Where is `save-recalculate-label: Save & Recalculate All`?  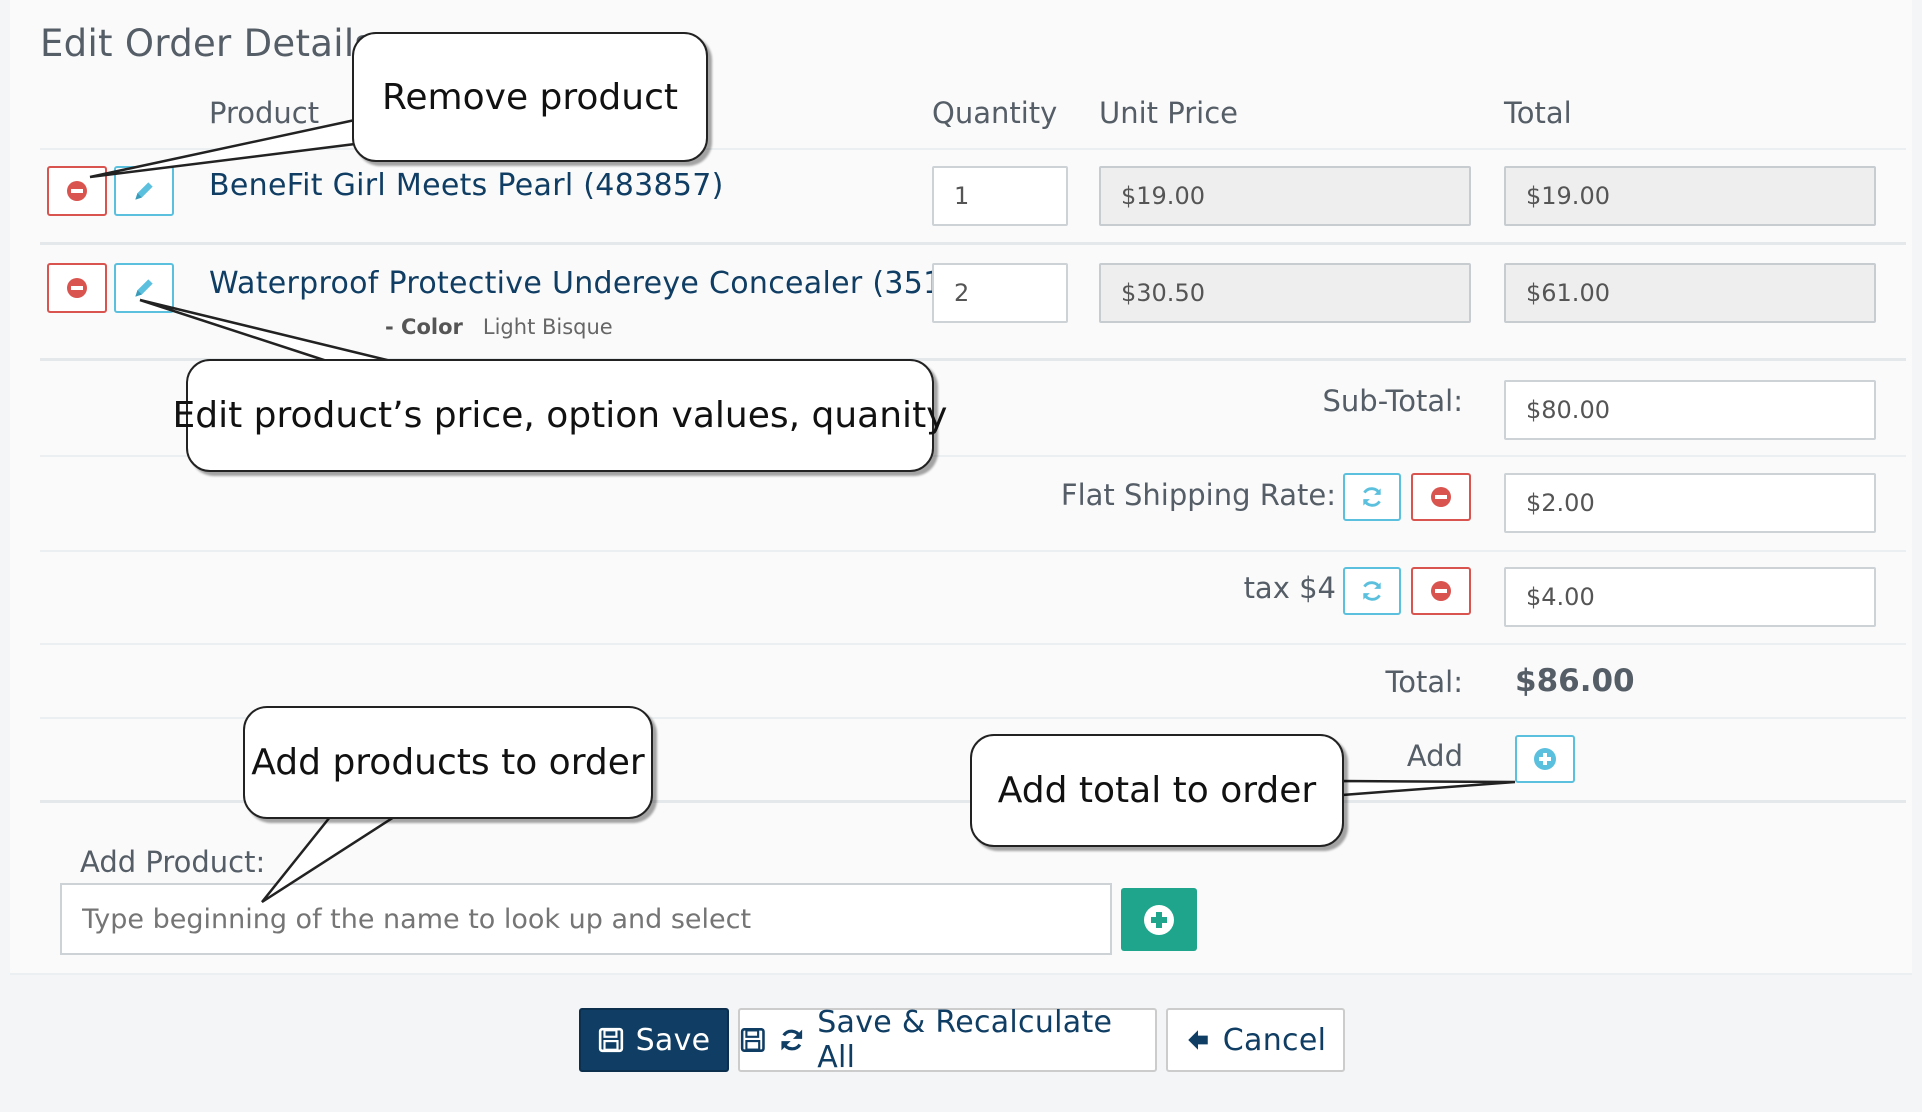
save-recalculate-label: Save & Recalculate All is located at coordinates (965, 1040).